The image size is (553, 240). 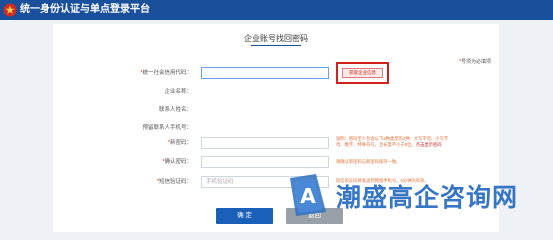 I want to click on app-title: 统一身份认证与单点登录平台, so click(x=85, y=9).